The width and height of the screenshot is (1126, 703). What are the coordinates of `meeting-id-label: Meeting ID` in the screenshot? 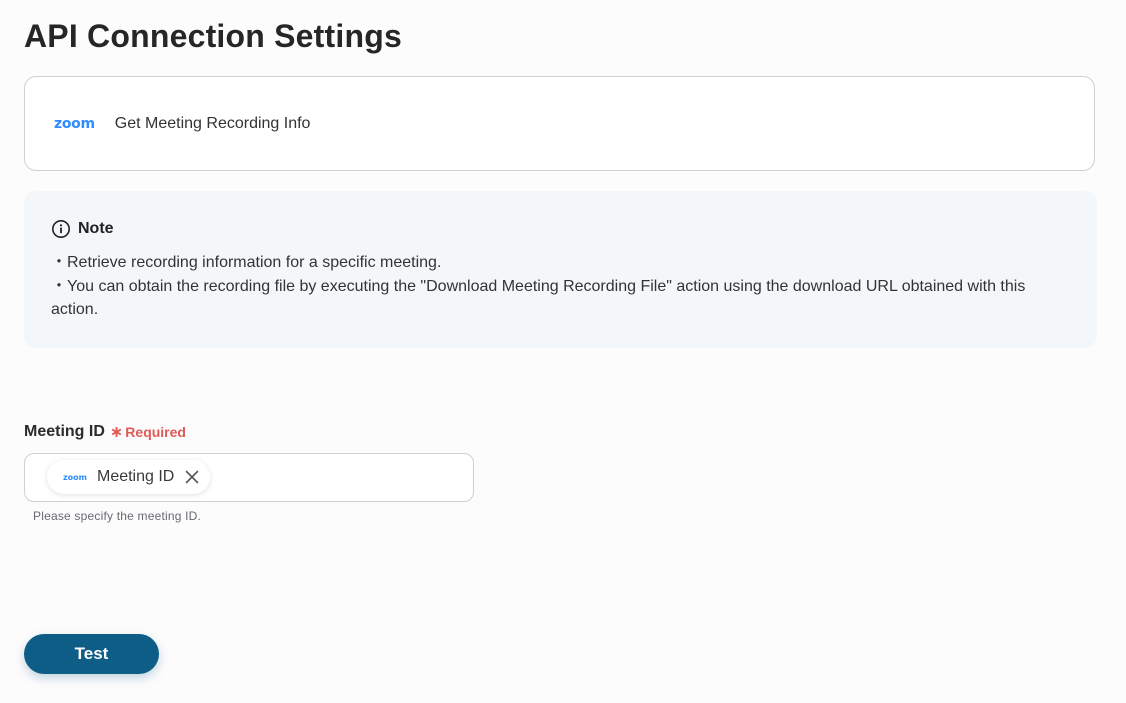 It's located at (64, 431).